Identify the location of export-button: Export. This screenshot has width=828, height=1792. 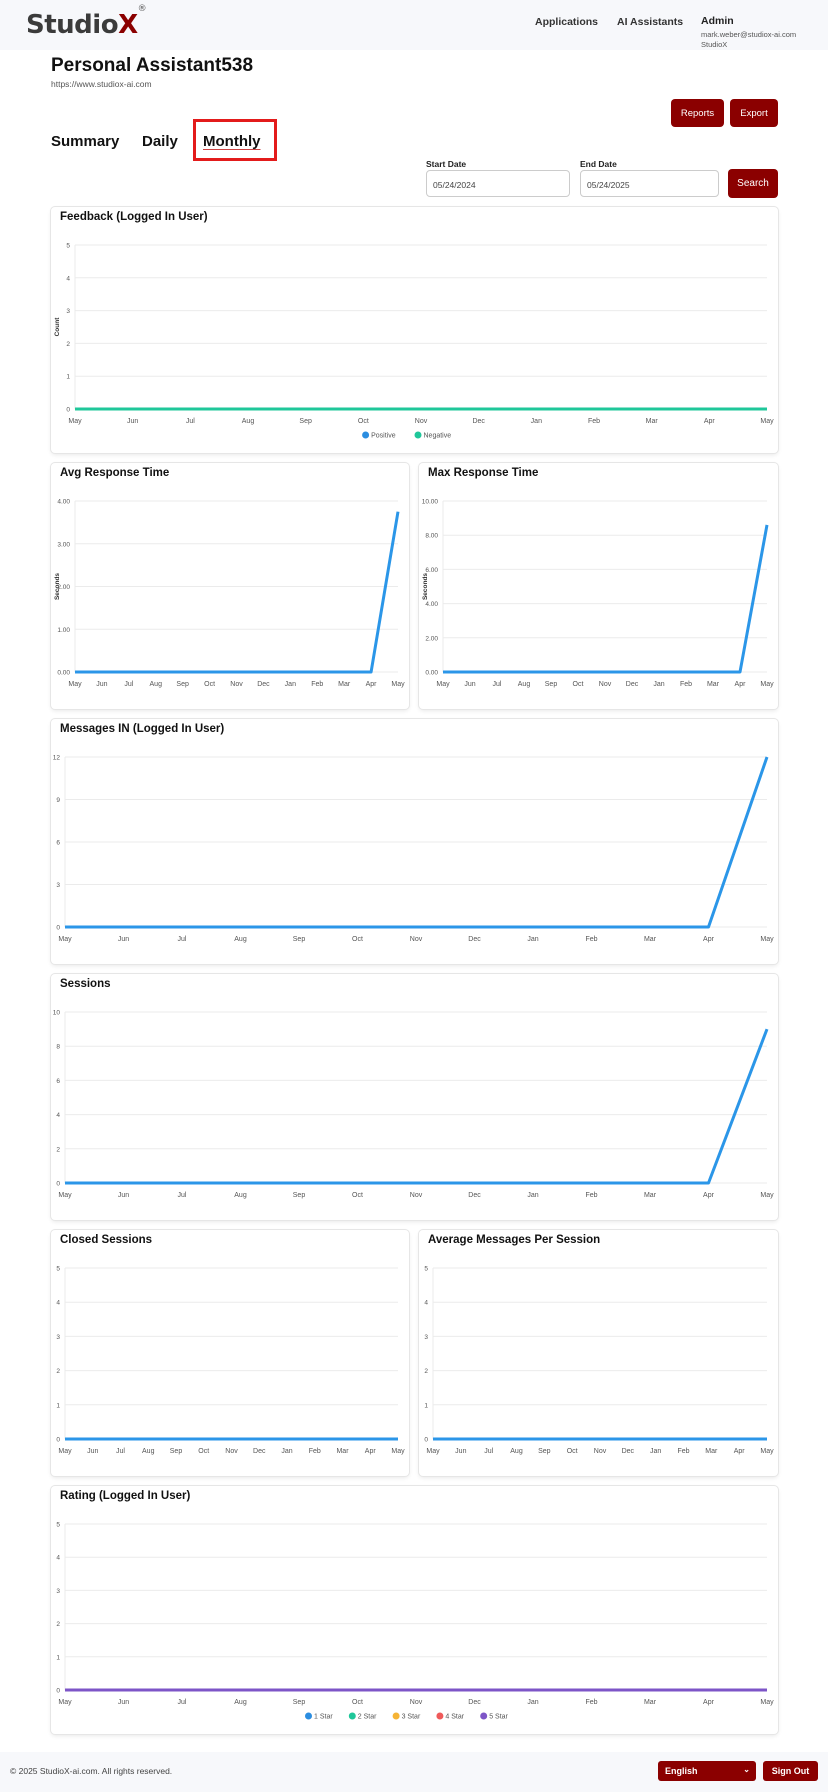
(754, 113).